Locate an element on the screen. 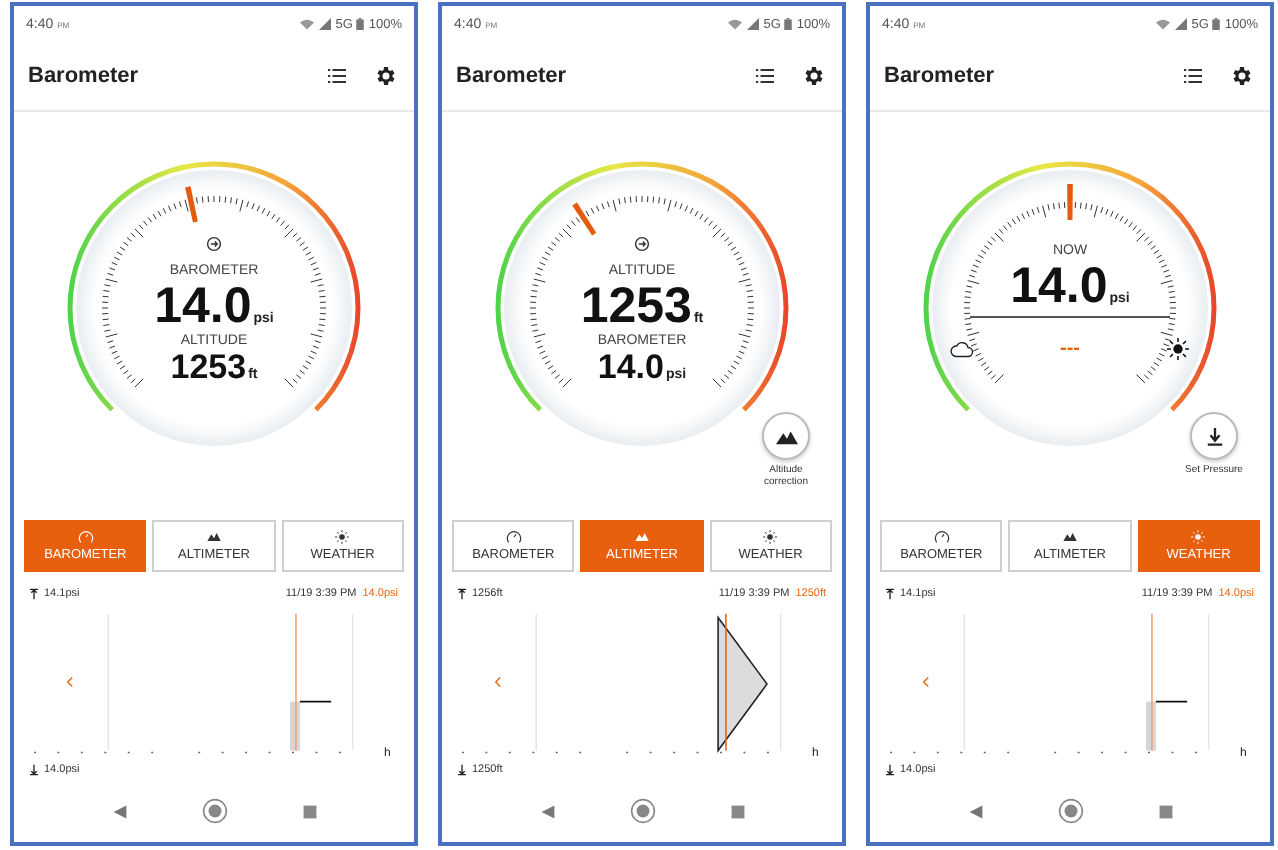  primary-value: 1253 is located at coordinates (636, 306).